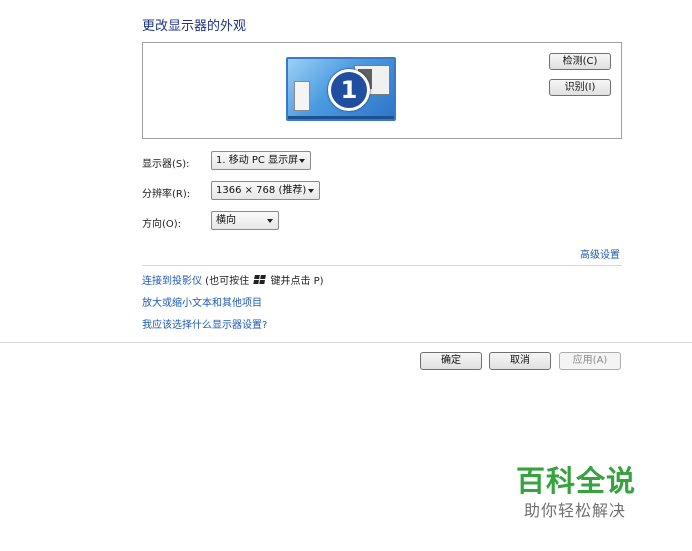 The height and width of the screenshot is (551, 692). I want to click on monitor-number-badge: 1, so click(349, 90).